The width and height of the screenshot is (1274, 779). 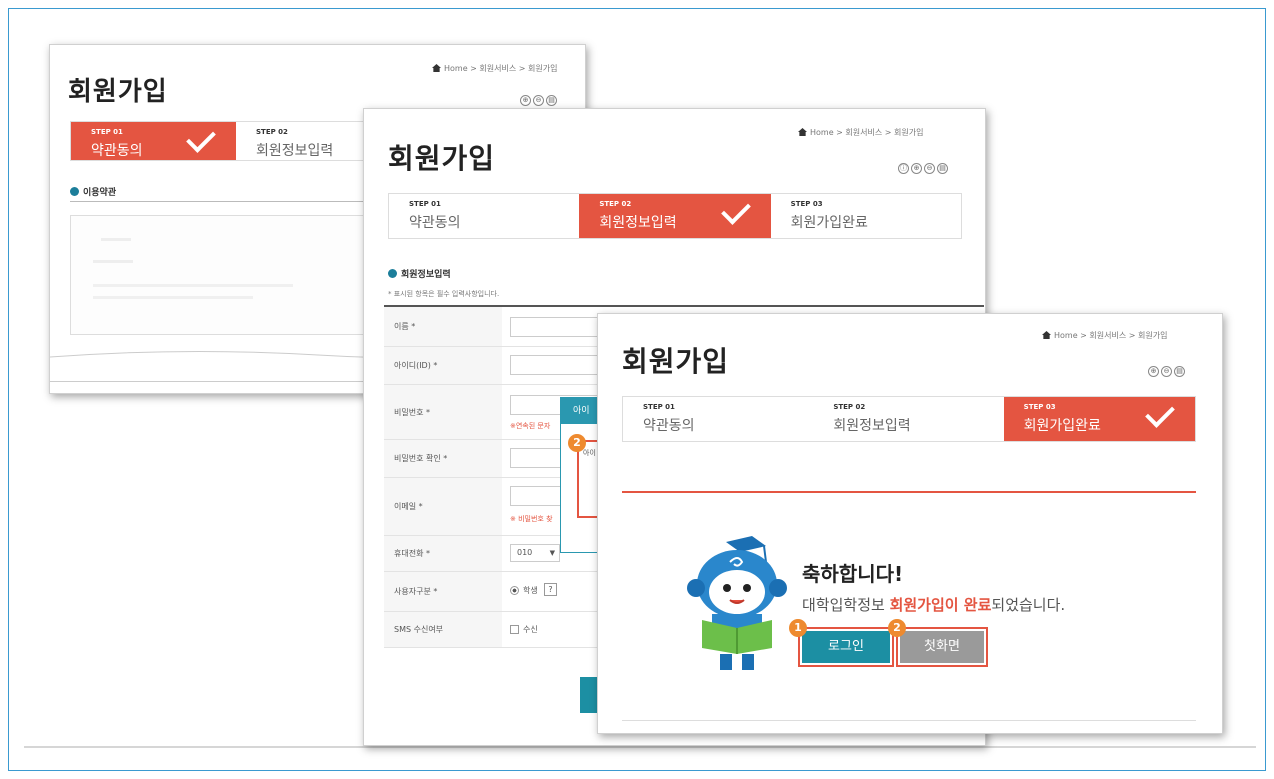 I want to click on congrats-heading: 축하합니다!, so click(x=853, y=574).